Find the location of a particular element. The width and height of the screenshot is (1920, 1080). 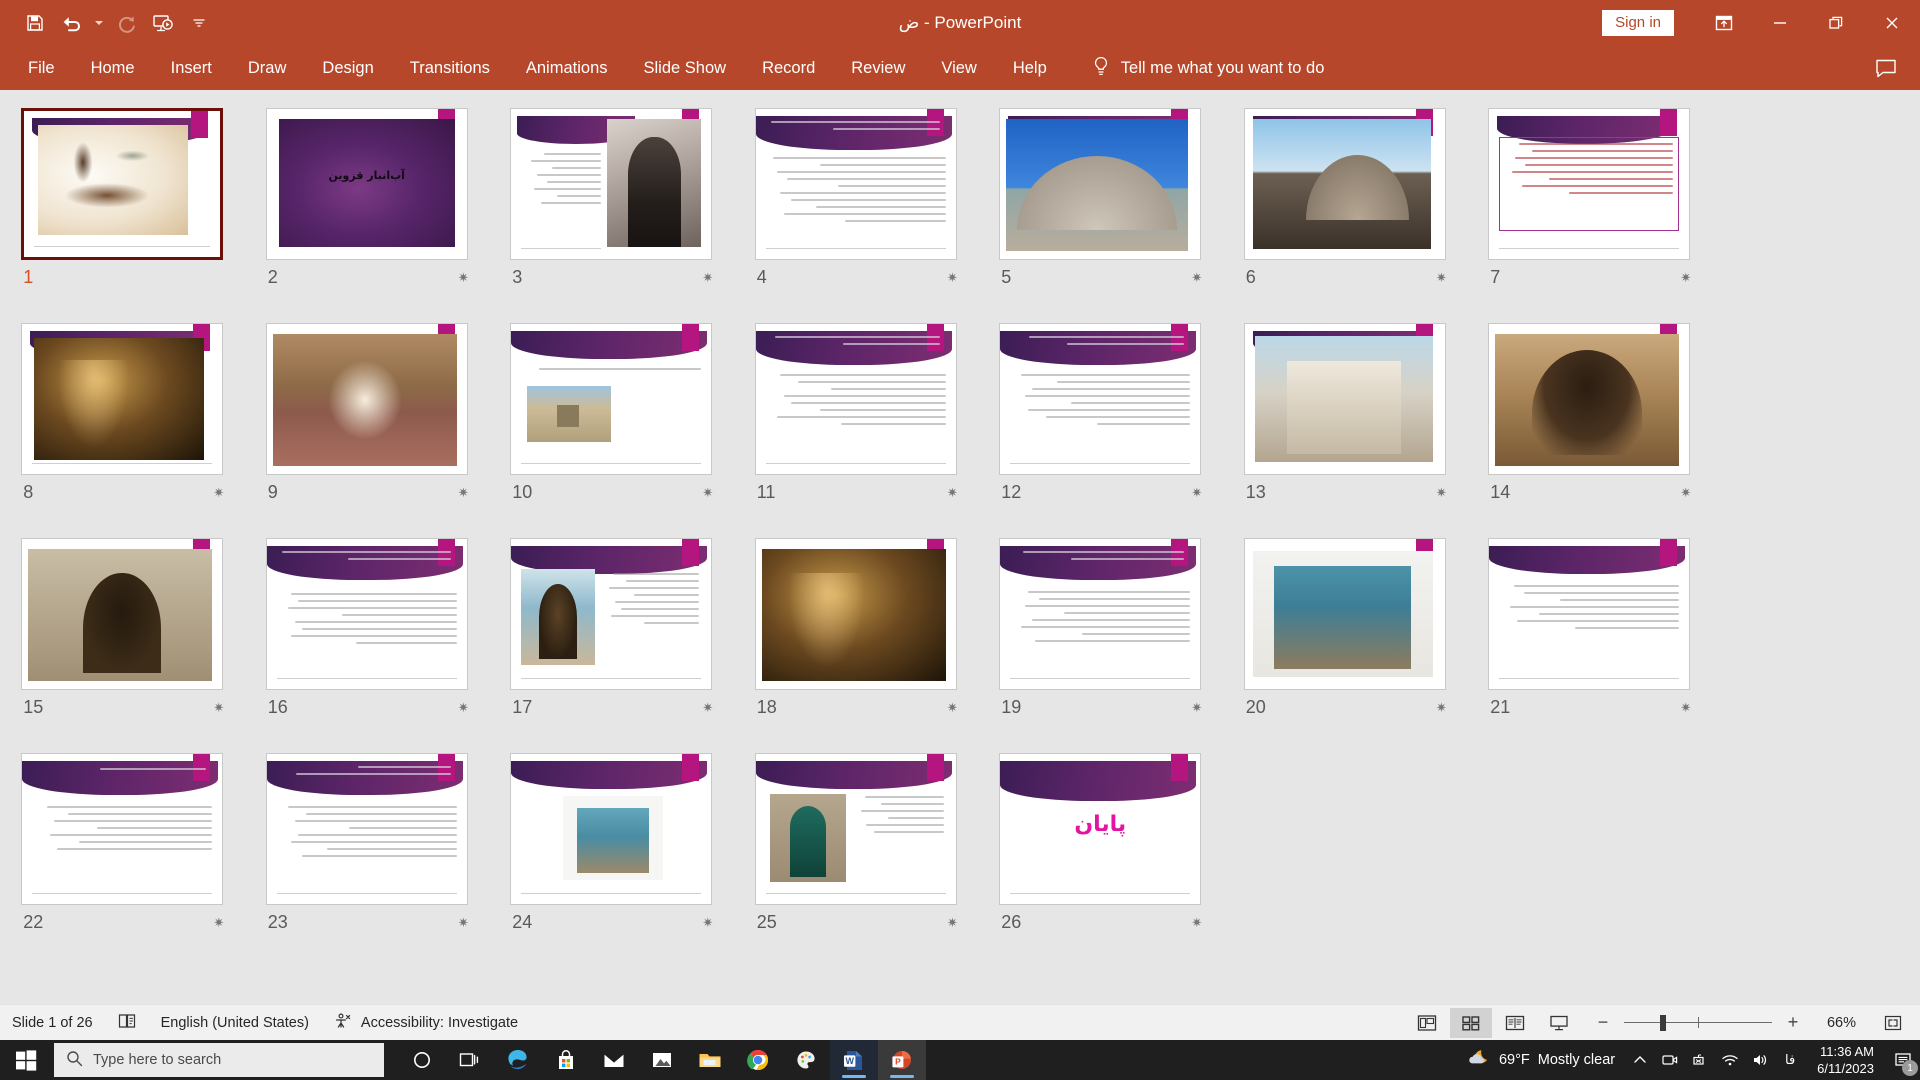

slide-thumbnail-1: 1 is located at coordinates (122, 207).